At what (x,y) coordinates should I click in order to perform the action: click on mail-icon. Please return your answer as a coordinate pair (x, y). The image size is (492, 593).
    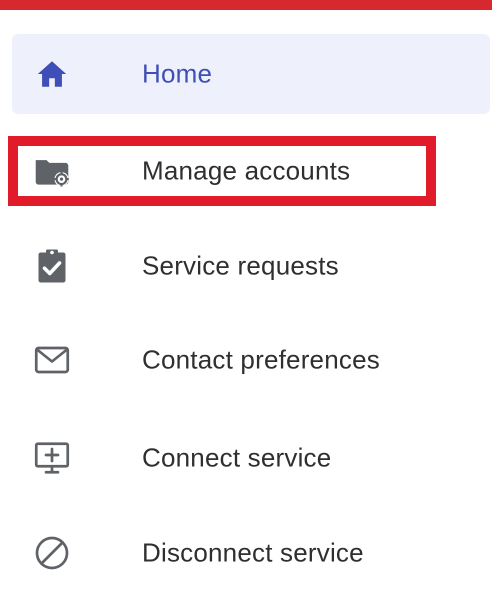
    Looking at the image, I should click on (52, 360).